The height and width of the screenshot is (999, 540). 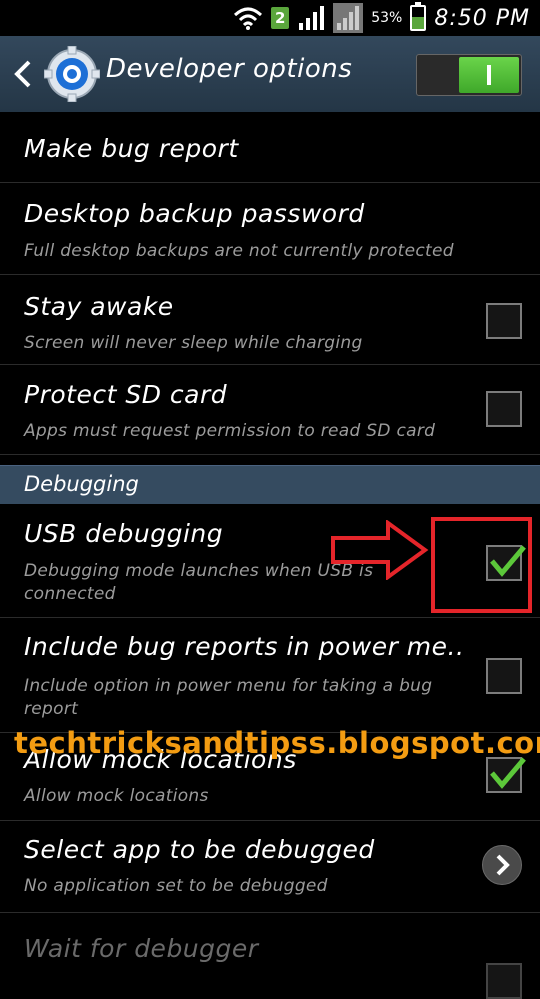 What do you see at coordinates (229, 69) in the screenshot?
I see `page-title: Developer options` at bounding box center [229, 69].